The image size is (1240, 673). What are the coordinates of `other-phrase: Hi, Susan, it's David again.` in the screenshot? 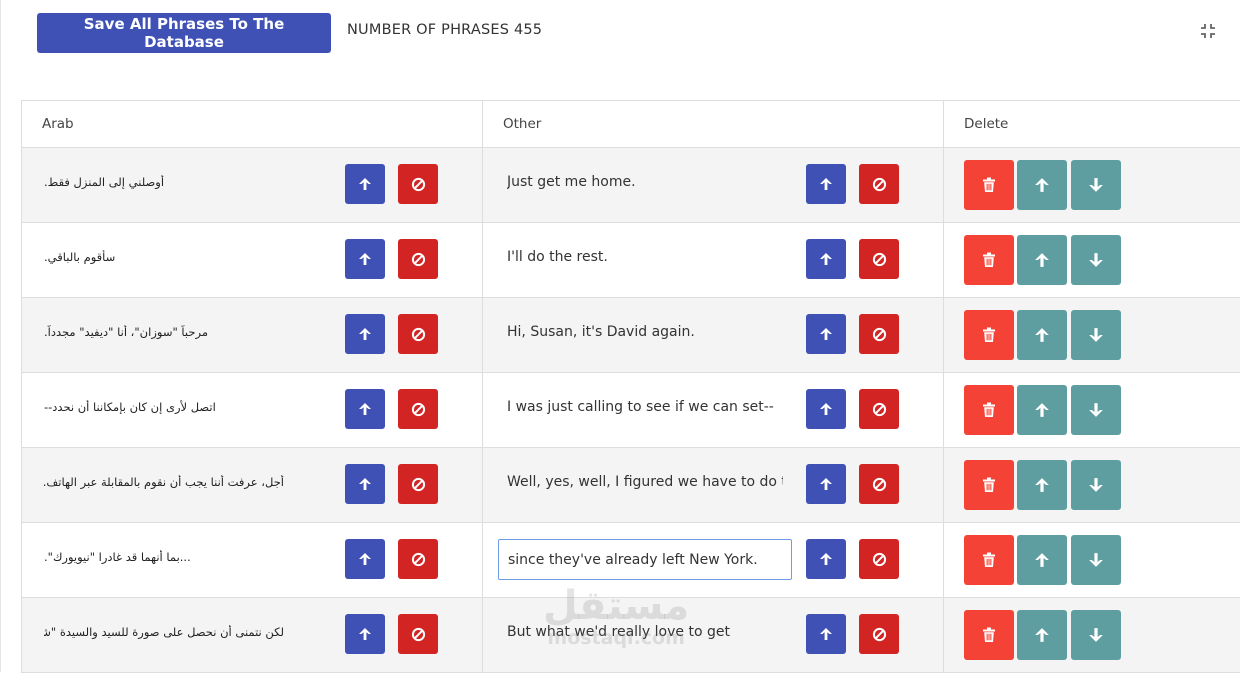 It's located at (645, 332).